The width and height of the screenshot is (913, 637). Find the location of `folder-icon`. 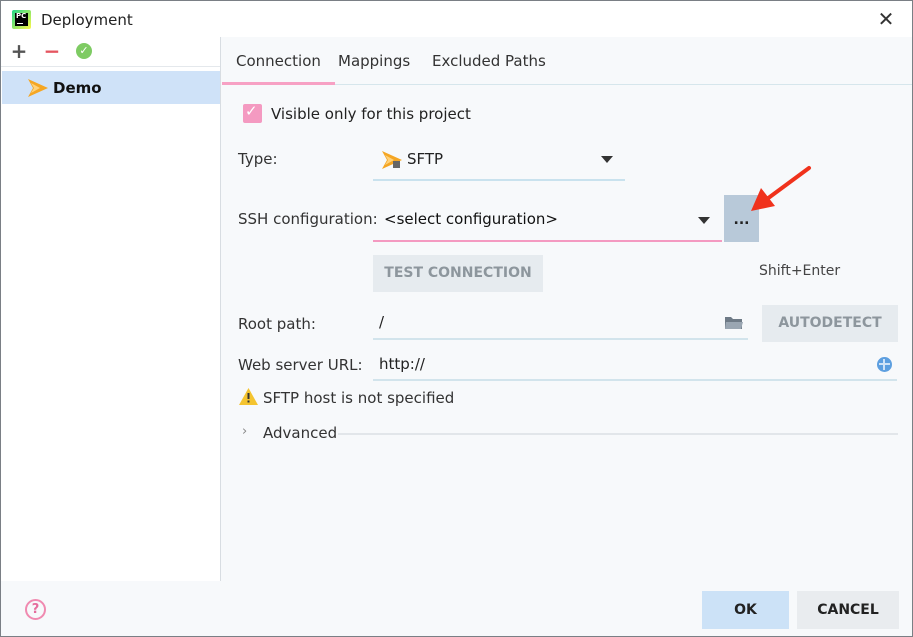

folder-icon is located at coordinates (734, 323).